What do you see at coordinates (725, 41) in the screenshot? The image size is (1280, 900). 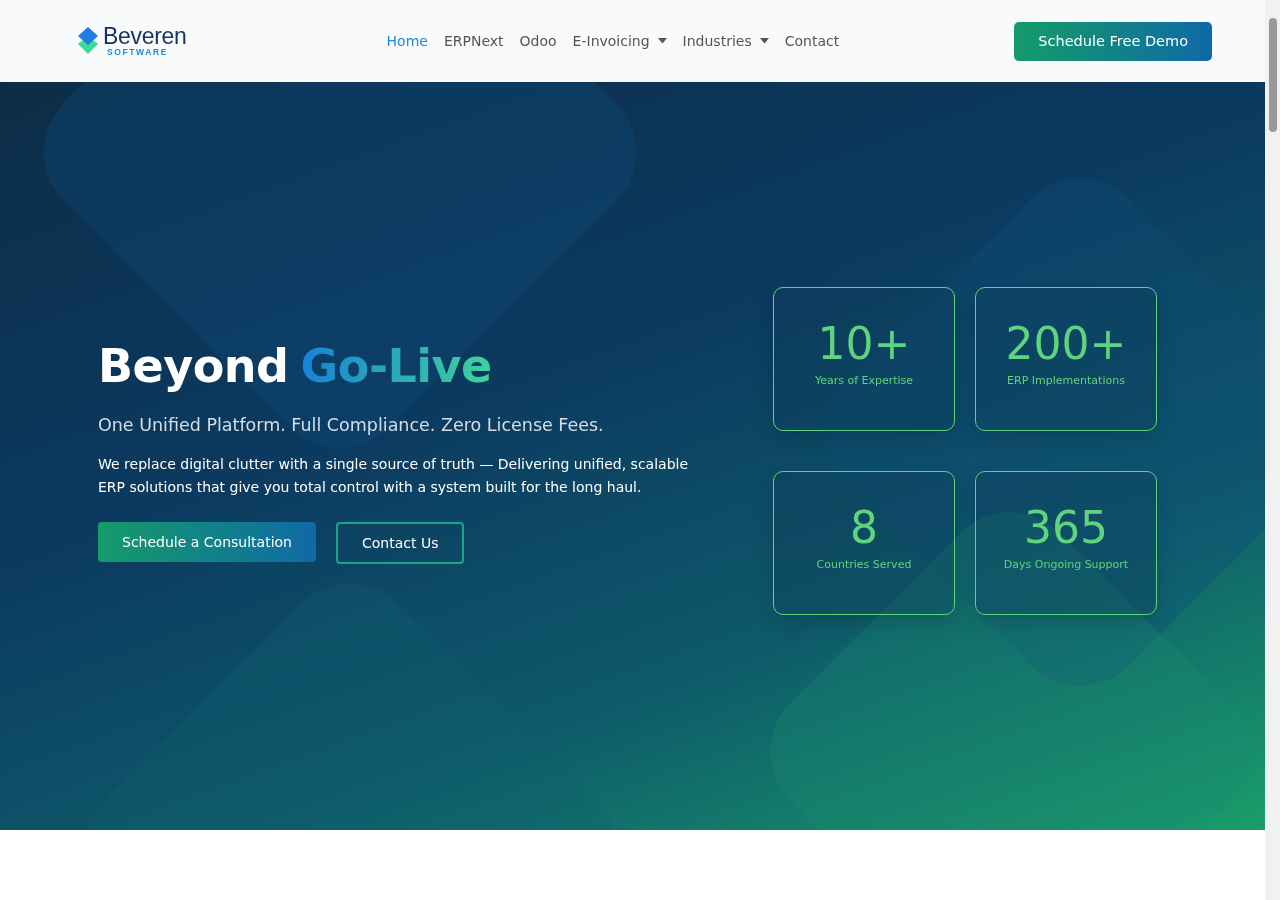 I see `nav-link: Industries` at bounding box center [725, 41].